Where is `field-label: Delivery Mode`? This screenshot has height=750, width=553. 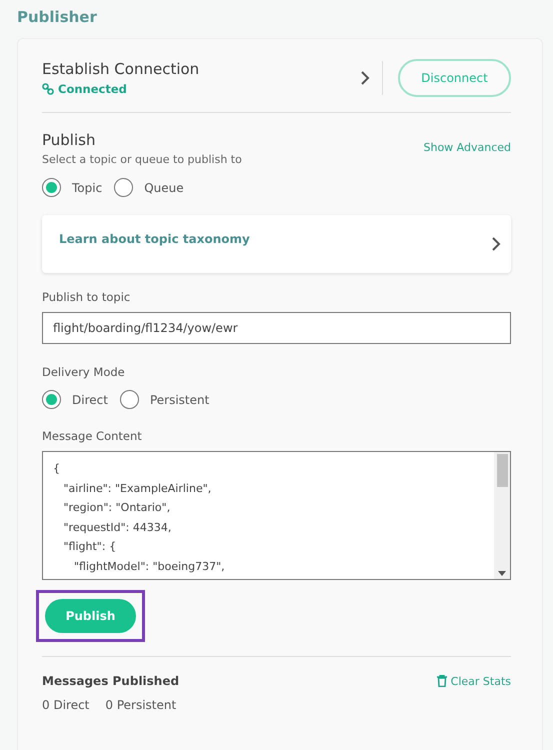 field-label: Delivery Mode is located at coordinates (84, 372).